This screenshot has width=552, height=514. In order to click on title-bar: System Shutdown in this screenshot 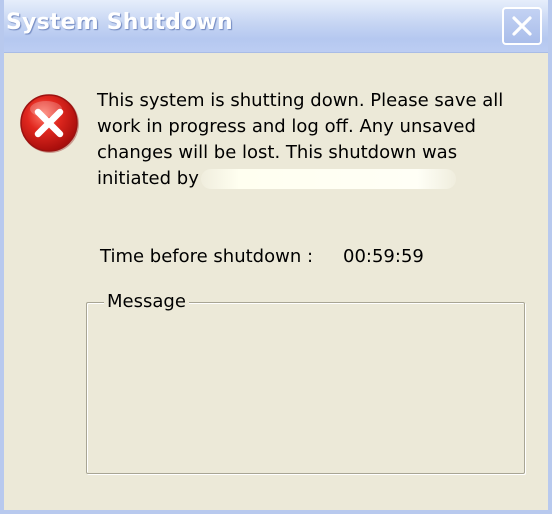, I will do `click(276, 26)`.